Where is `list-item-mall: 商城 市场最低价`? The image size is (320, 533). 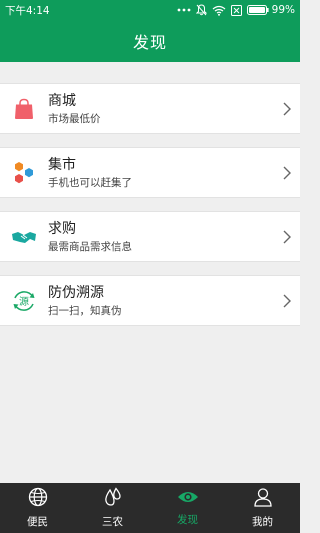
list-item-mall: 商城 市场最低价 is located at coordinates (150, 108).